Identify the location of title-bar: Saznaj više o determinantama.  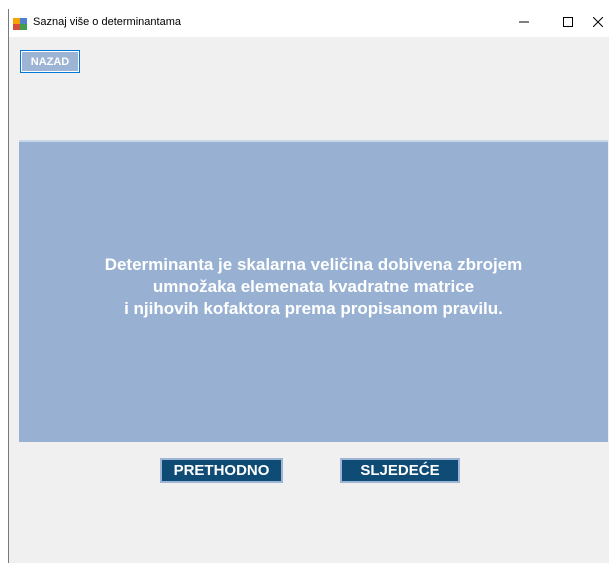
(309, 23).